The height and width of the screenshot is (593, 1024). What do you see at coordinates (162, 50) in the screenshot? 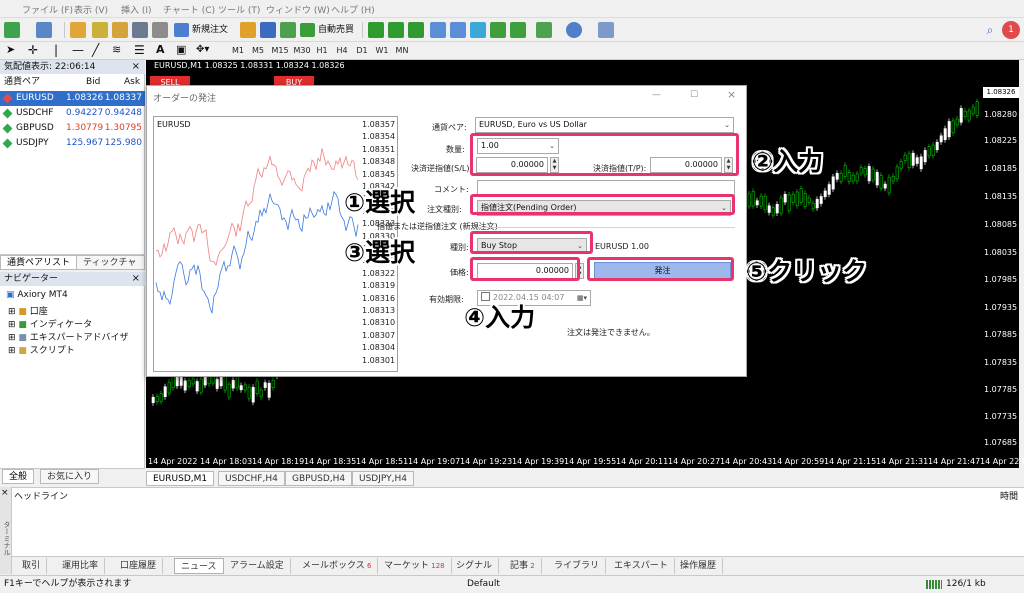
I see `text-icon: A` at bounding box center [162, 50].